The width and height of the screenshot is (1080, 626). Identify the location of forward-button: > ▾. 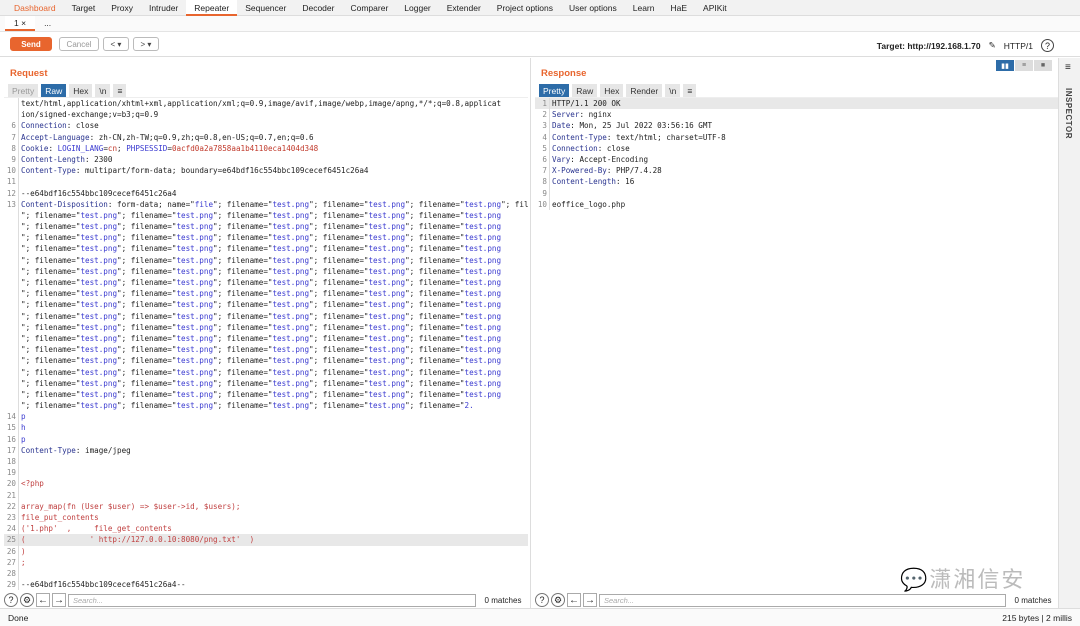
(146, 44).